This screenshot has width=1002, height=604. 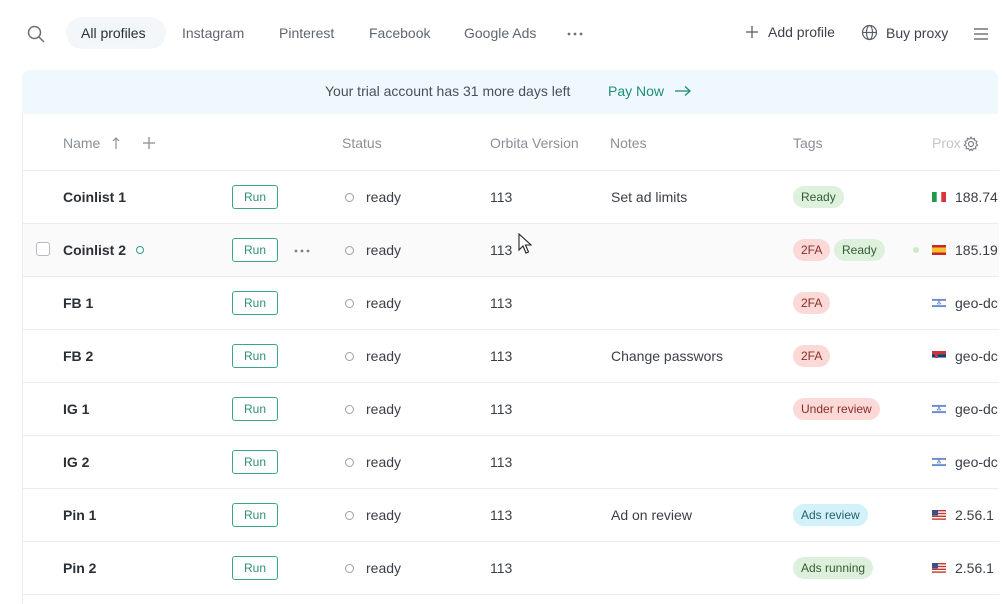 I want to click on column-header-notes: Notes, so click(x=628, y=143).